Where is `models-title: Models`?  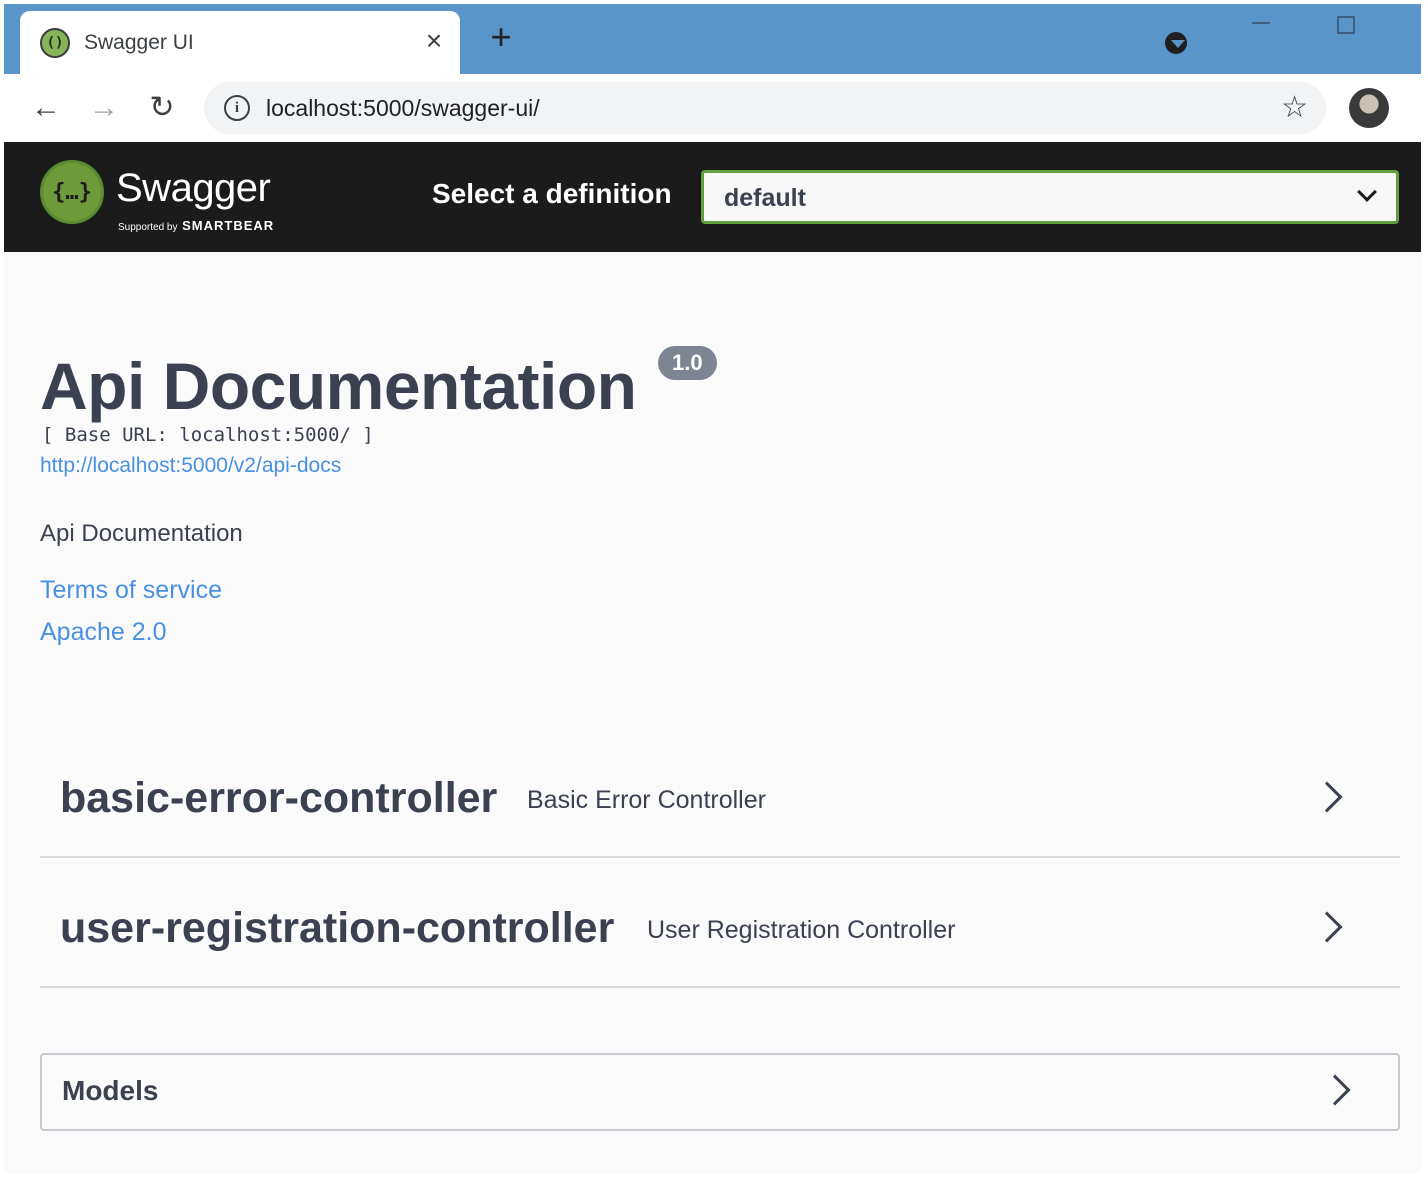
models-title: Models is located at coordinates (110, 1091).